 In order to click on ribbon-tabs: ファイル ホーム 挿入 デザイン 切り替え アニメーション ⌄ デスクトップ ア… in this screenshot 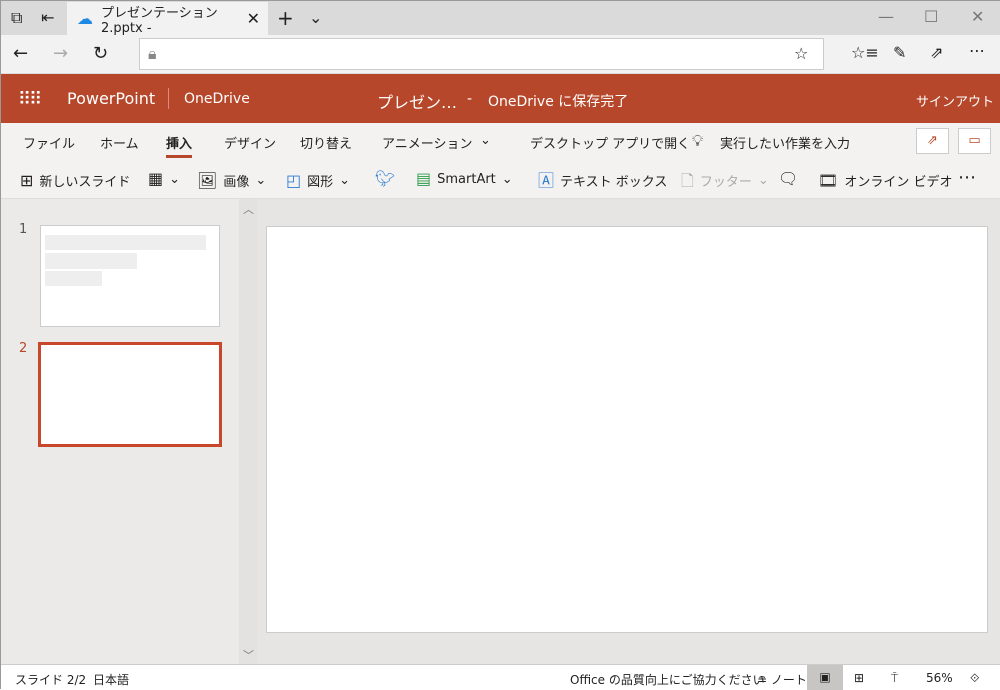, I will do `click(500, 141)`.